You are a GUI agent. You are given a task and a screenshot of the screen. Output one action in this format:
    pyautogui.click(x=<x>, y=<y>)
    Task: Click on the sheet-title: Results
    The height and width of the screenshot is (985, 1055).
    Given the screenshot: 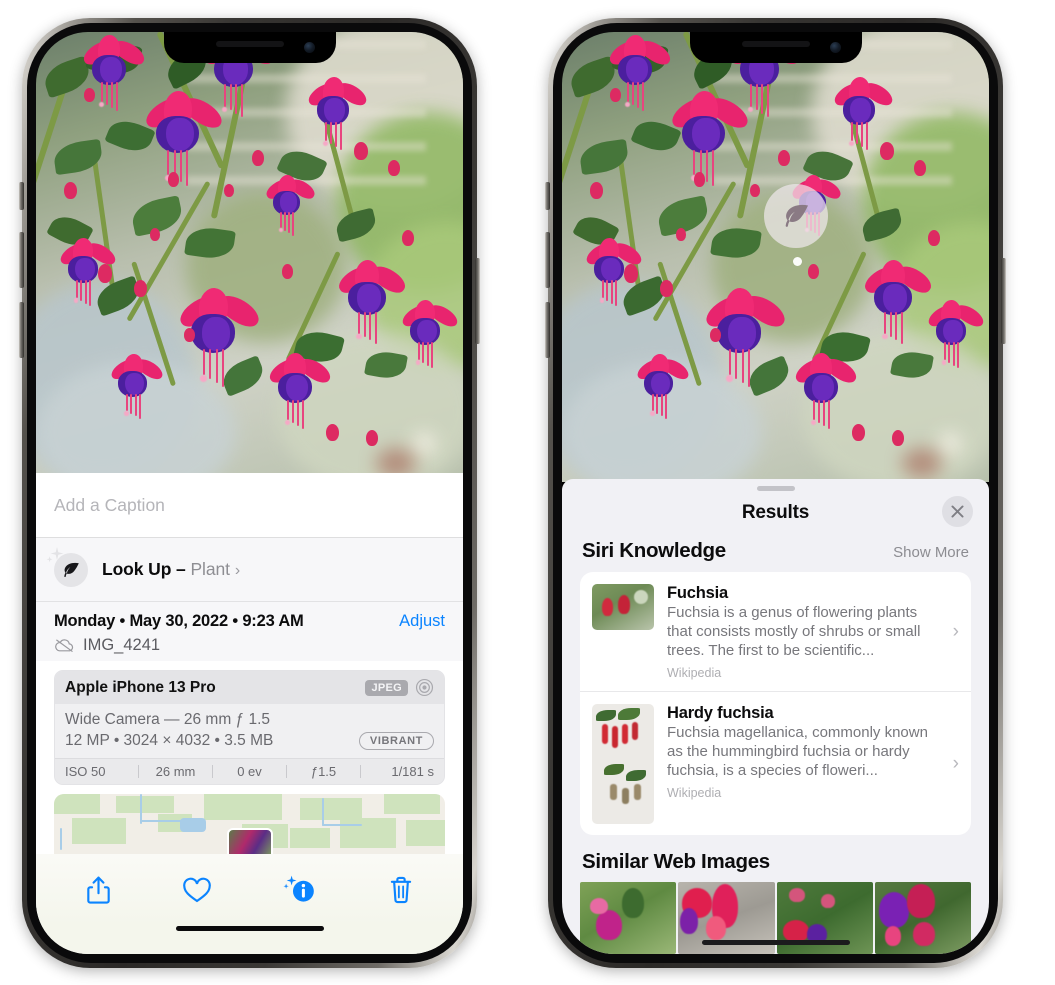 What is the action you would take?
    pyautogui.click(x=775, y=513)
    